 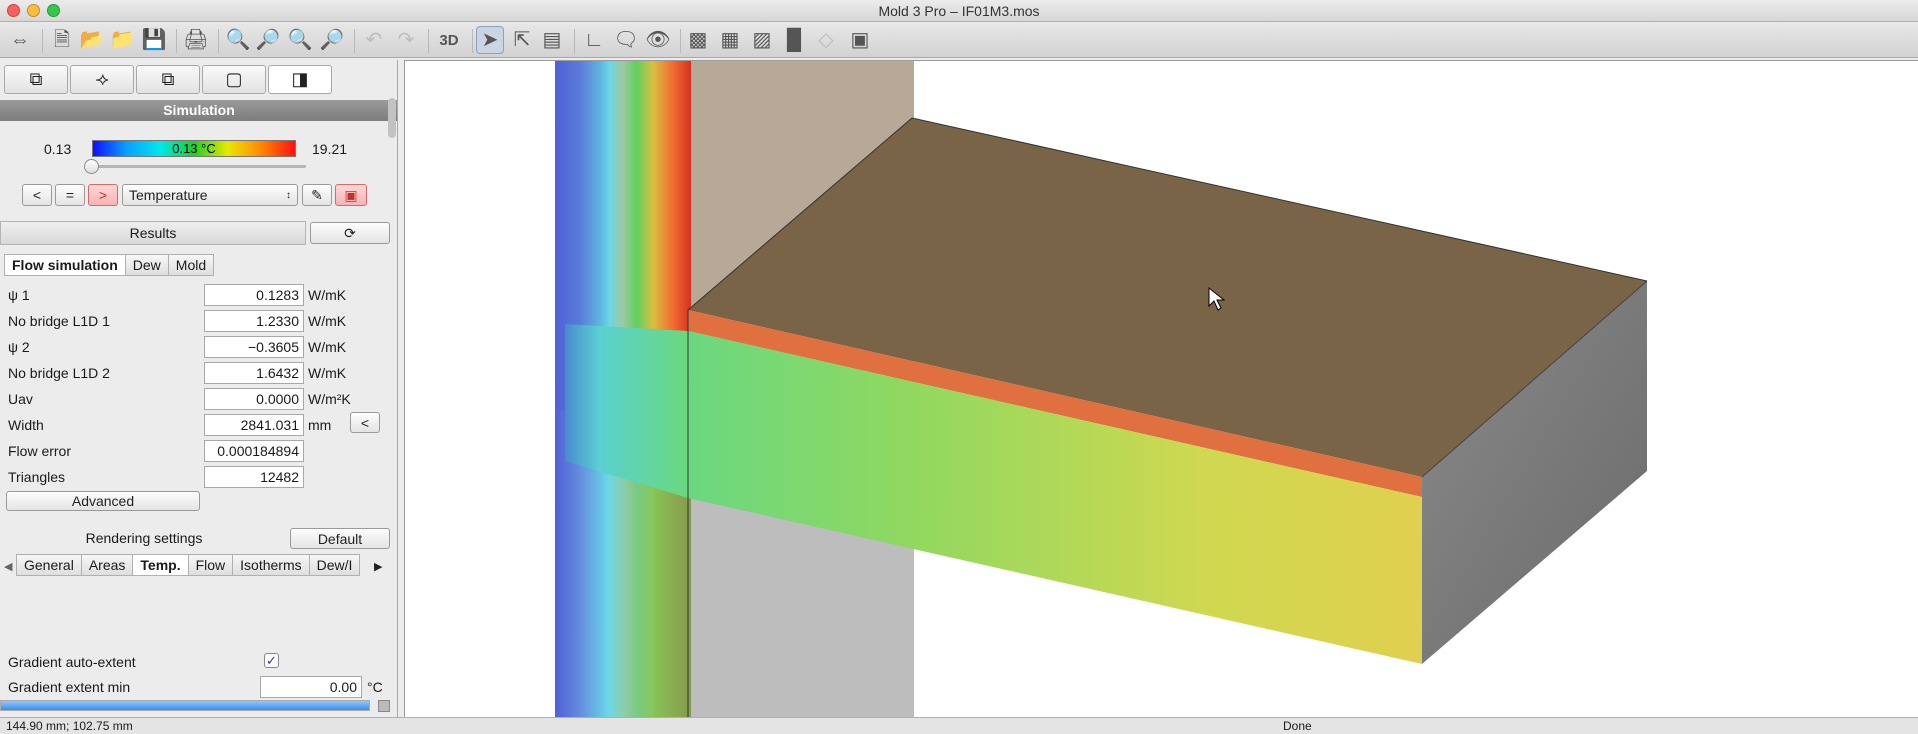 What do you see at coordinates (271, 660) in the screenshot?
I see `gradient-auto-extent-checkbox: ✓` at bounding box center [271, 660].